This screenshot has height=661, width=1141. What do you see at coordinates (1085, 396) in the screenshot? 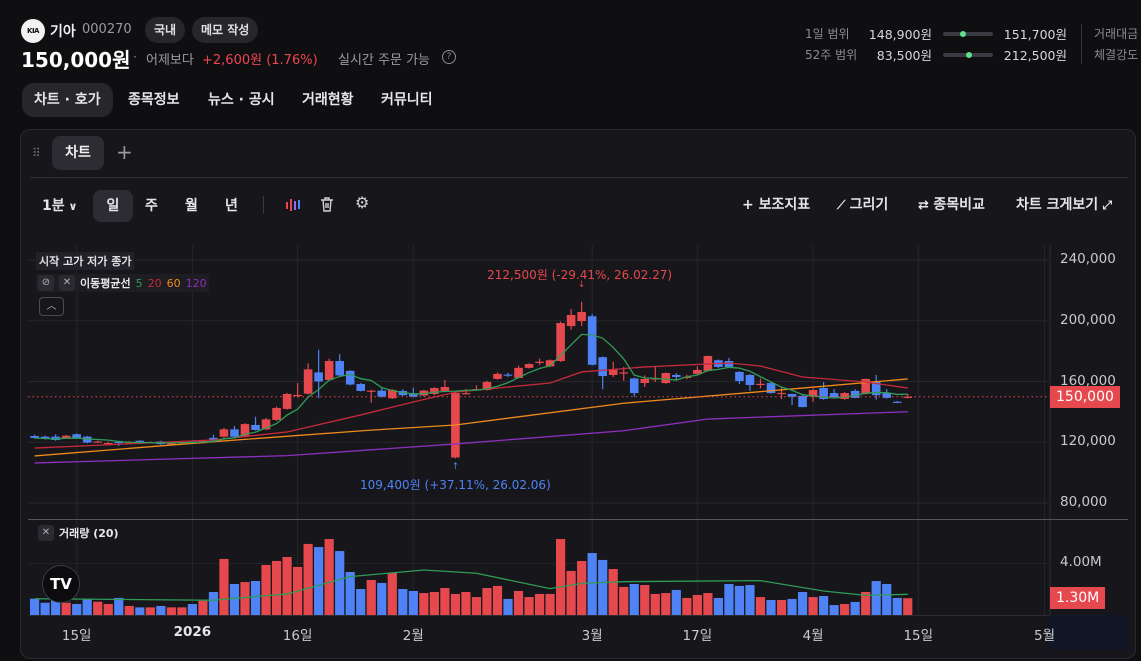
I see `last-price-badge: 150,000` at bounding box center [1085, 396].